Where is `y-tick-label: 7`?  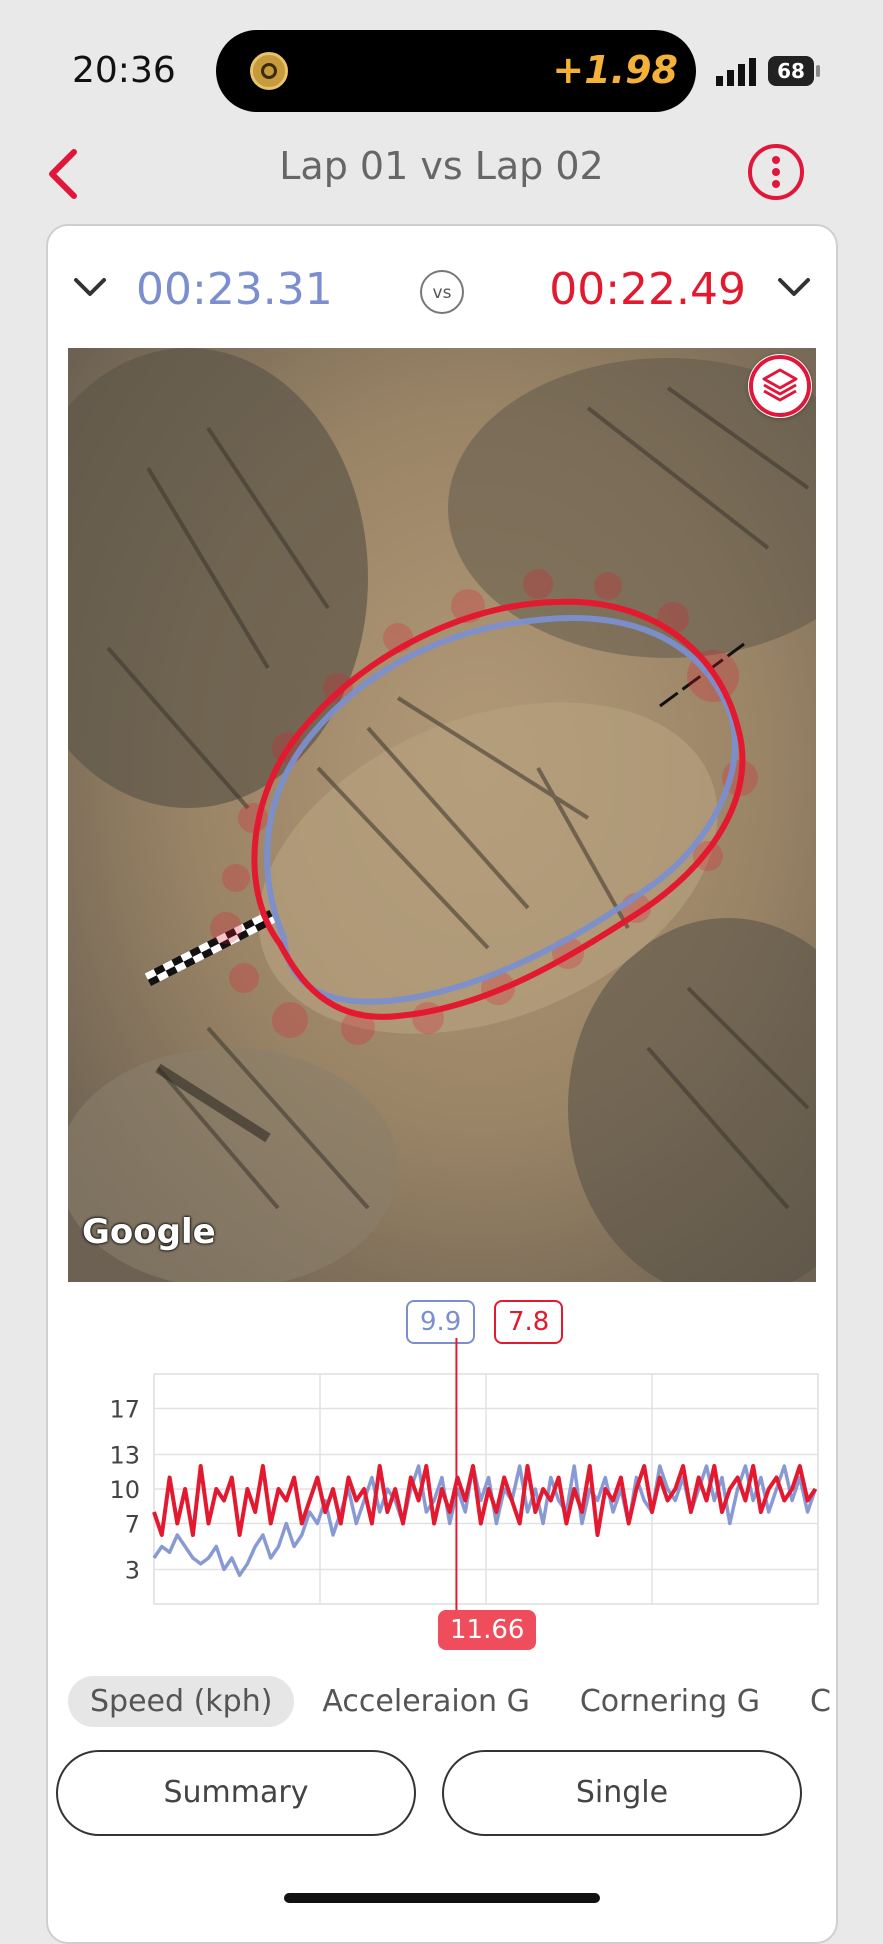
y-tick-label: 7 is located at coordinates (132, 1525).